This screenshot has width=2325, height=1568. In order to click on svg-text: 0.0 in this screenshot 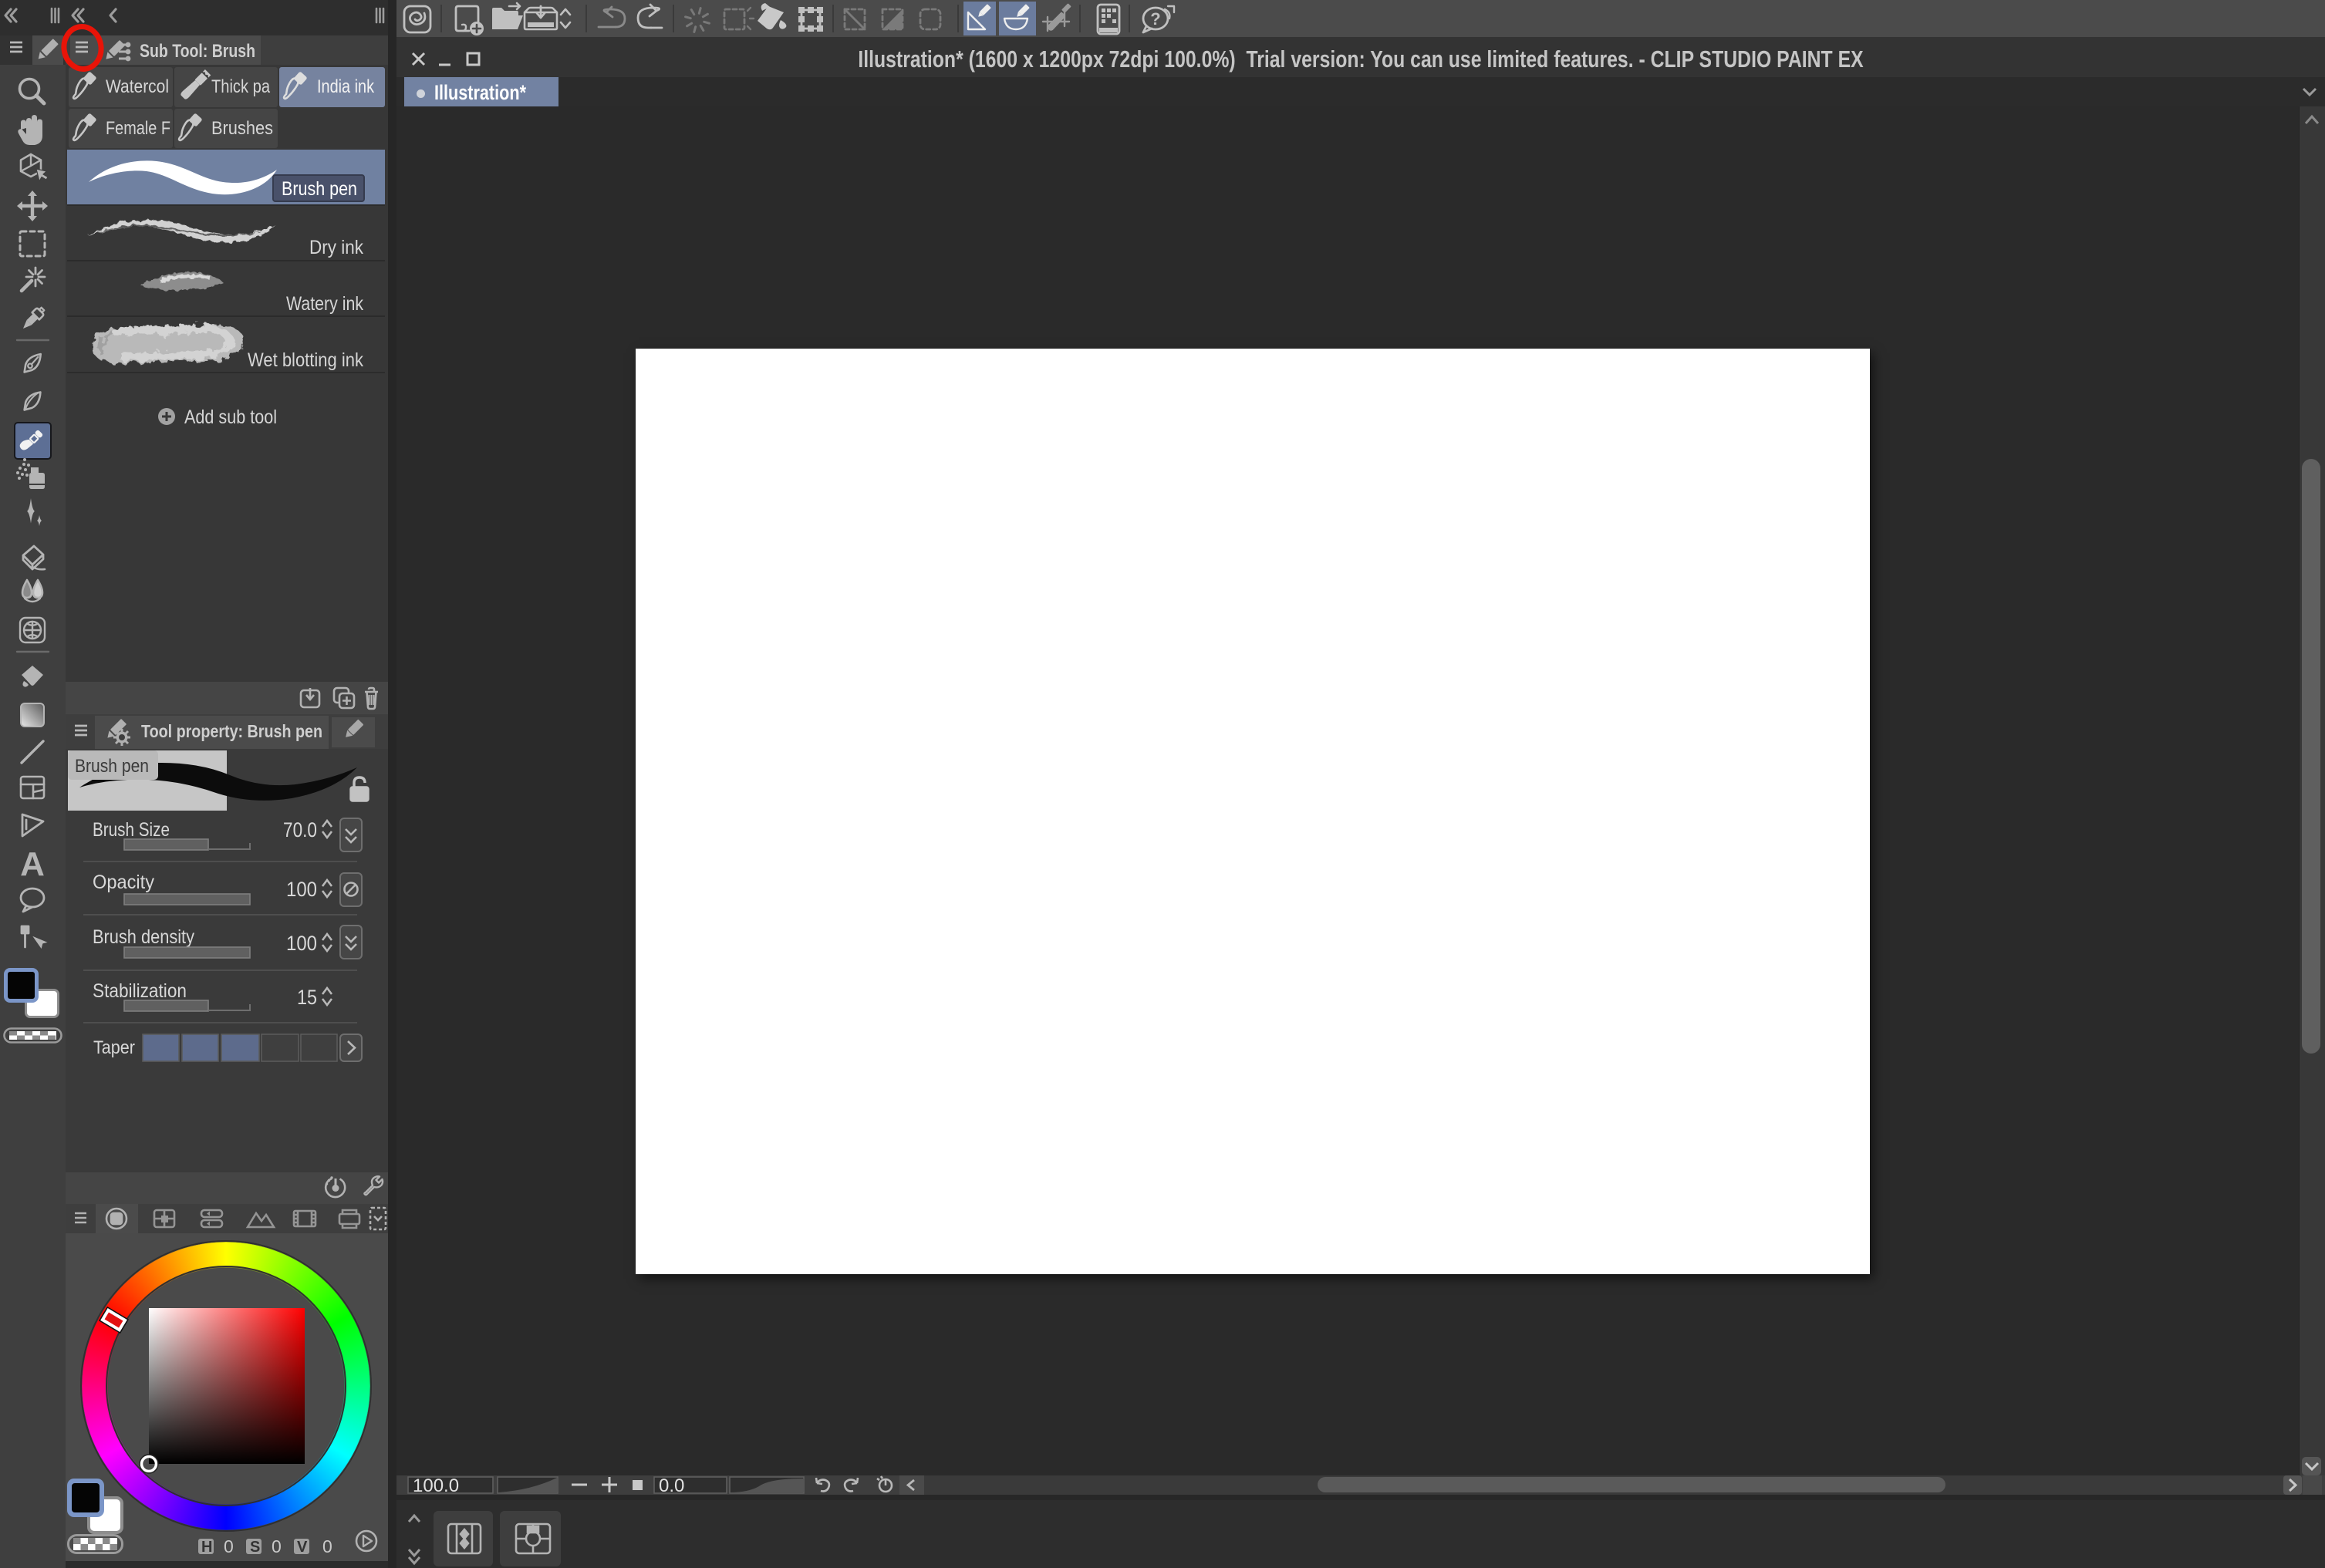, I will do `click(671, 1485)`.